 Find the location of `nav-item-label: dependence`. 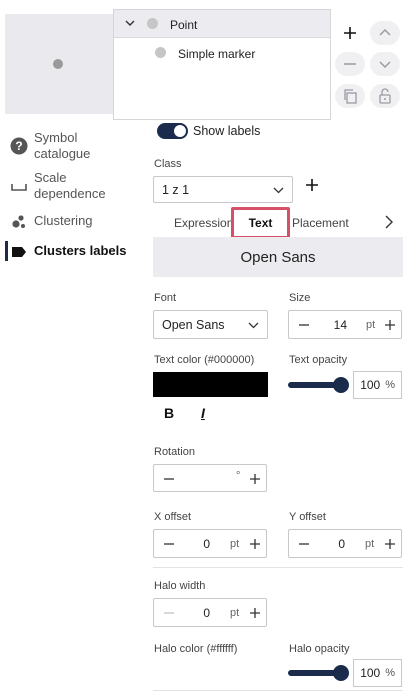

nav-item-label: dependence is located at coordinates (70, 193).